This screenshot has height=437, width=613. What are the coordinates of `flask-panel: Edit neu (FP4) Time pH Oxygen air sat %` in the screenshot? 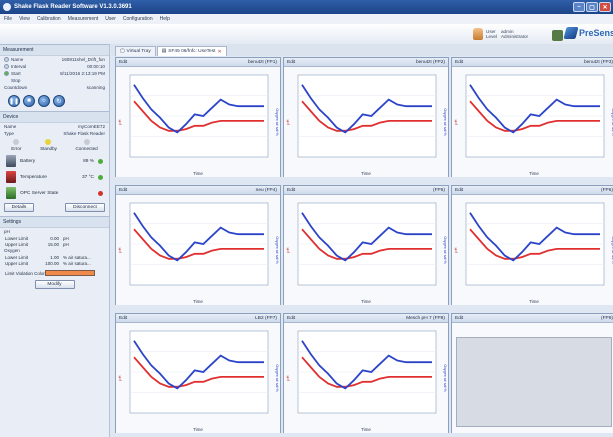 It's located at (198, 245).